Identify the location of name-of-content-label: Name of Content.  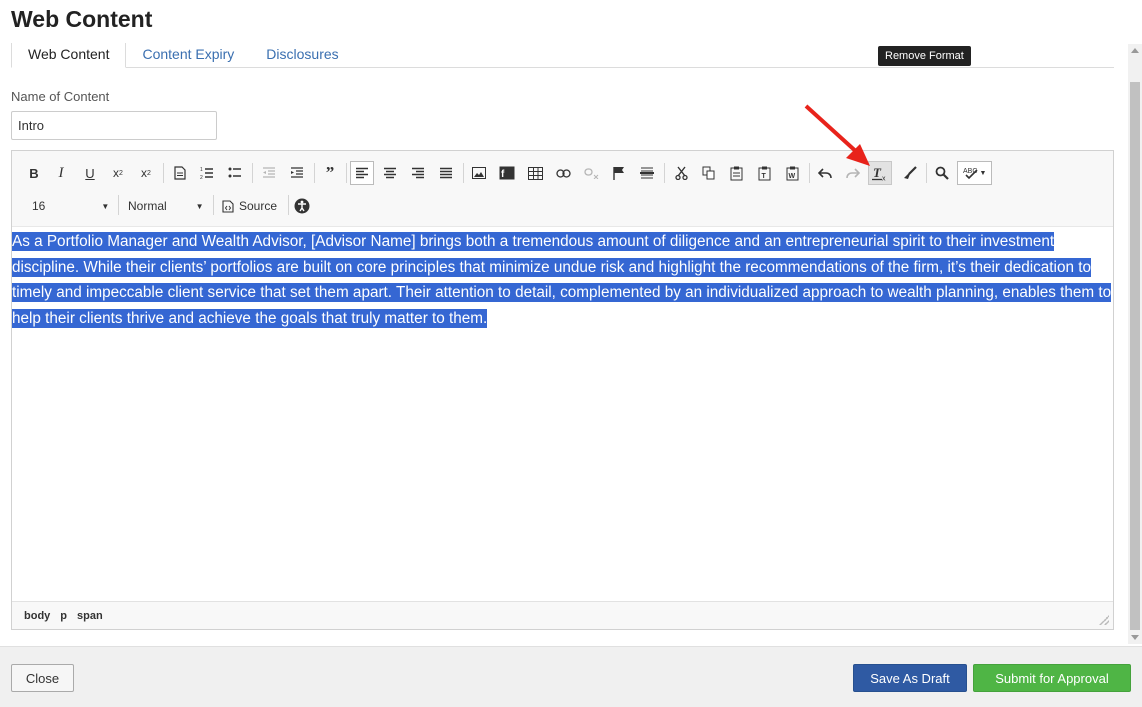
(60, 96).